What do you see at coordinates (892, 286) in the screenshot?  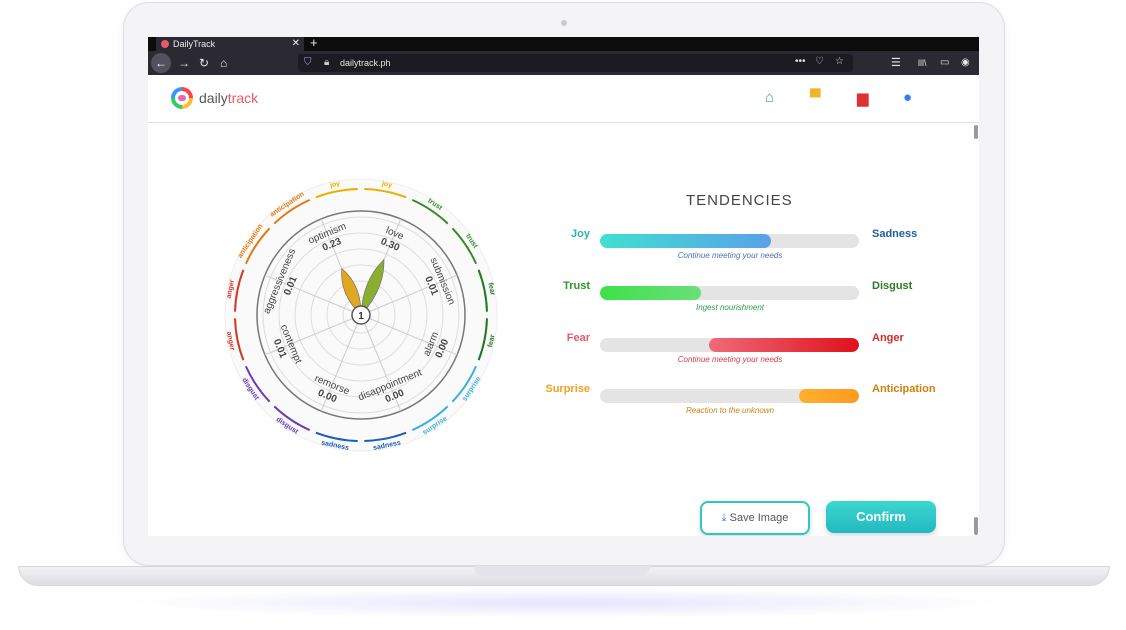 I see `tendency-right-label: Disgust` at bounding box center [892, 286].